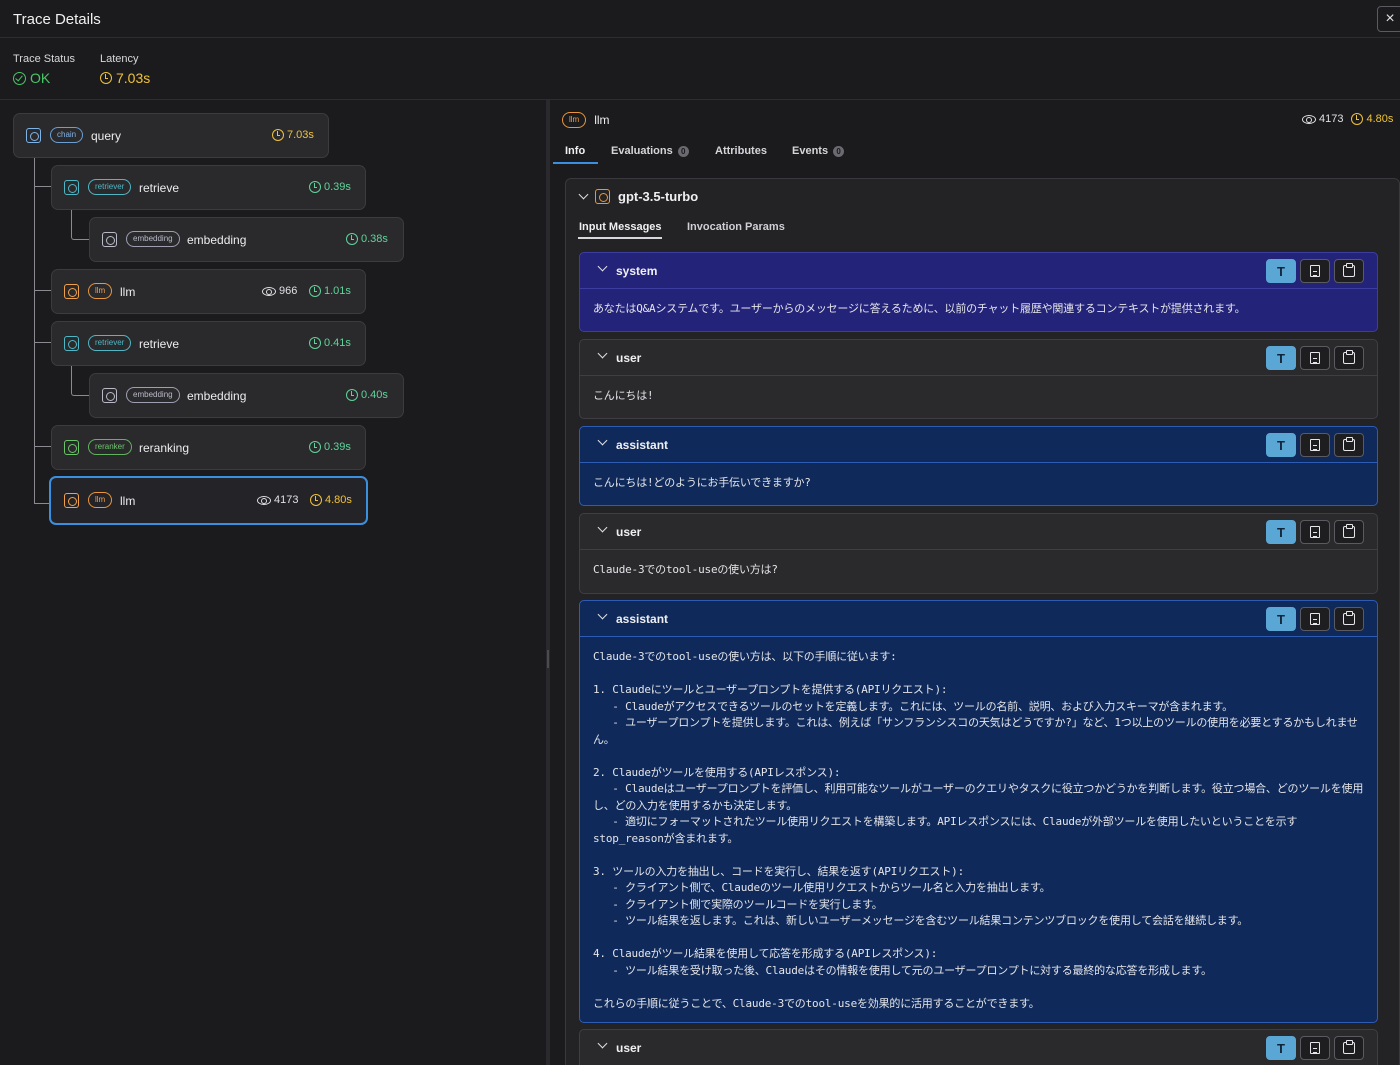 The width and height of the screenshot is (1400, 1065). What do you see at coordinates (642, 445) in the screenshot?
I see `message-role: assistant` at bounding box center [642, 445].